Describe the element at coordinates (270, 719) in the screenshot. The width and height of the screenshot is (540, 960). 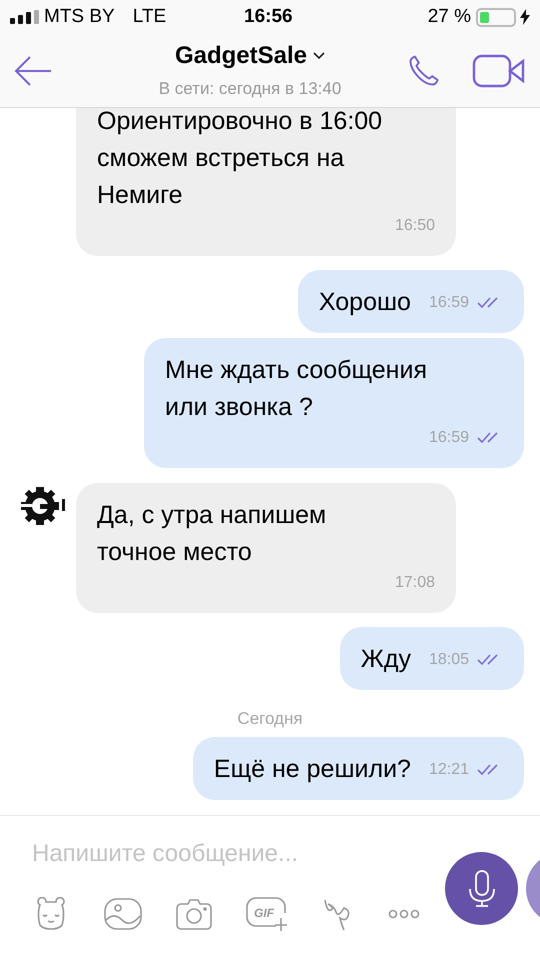
I see `date-separator: Сегодня` at that location.